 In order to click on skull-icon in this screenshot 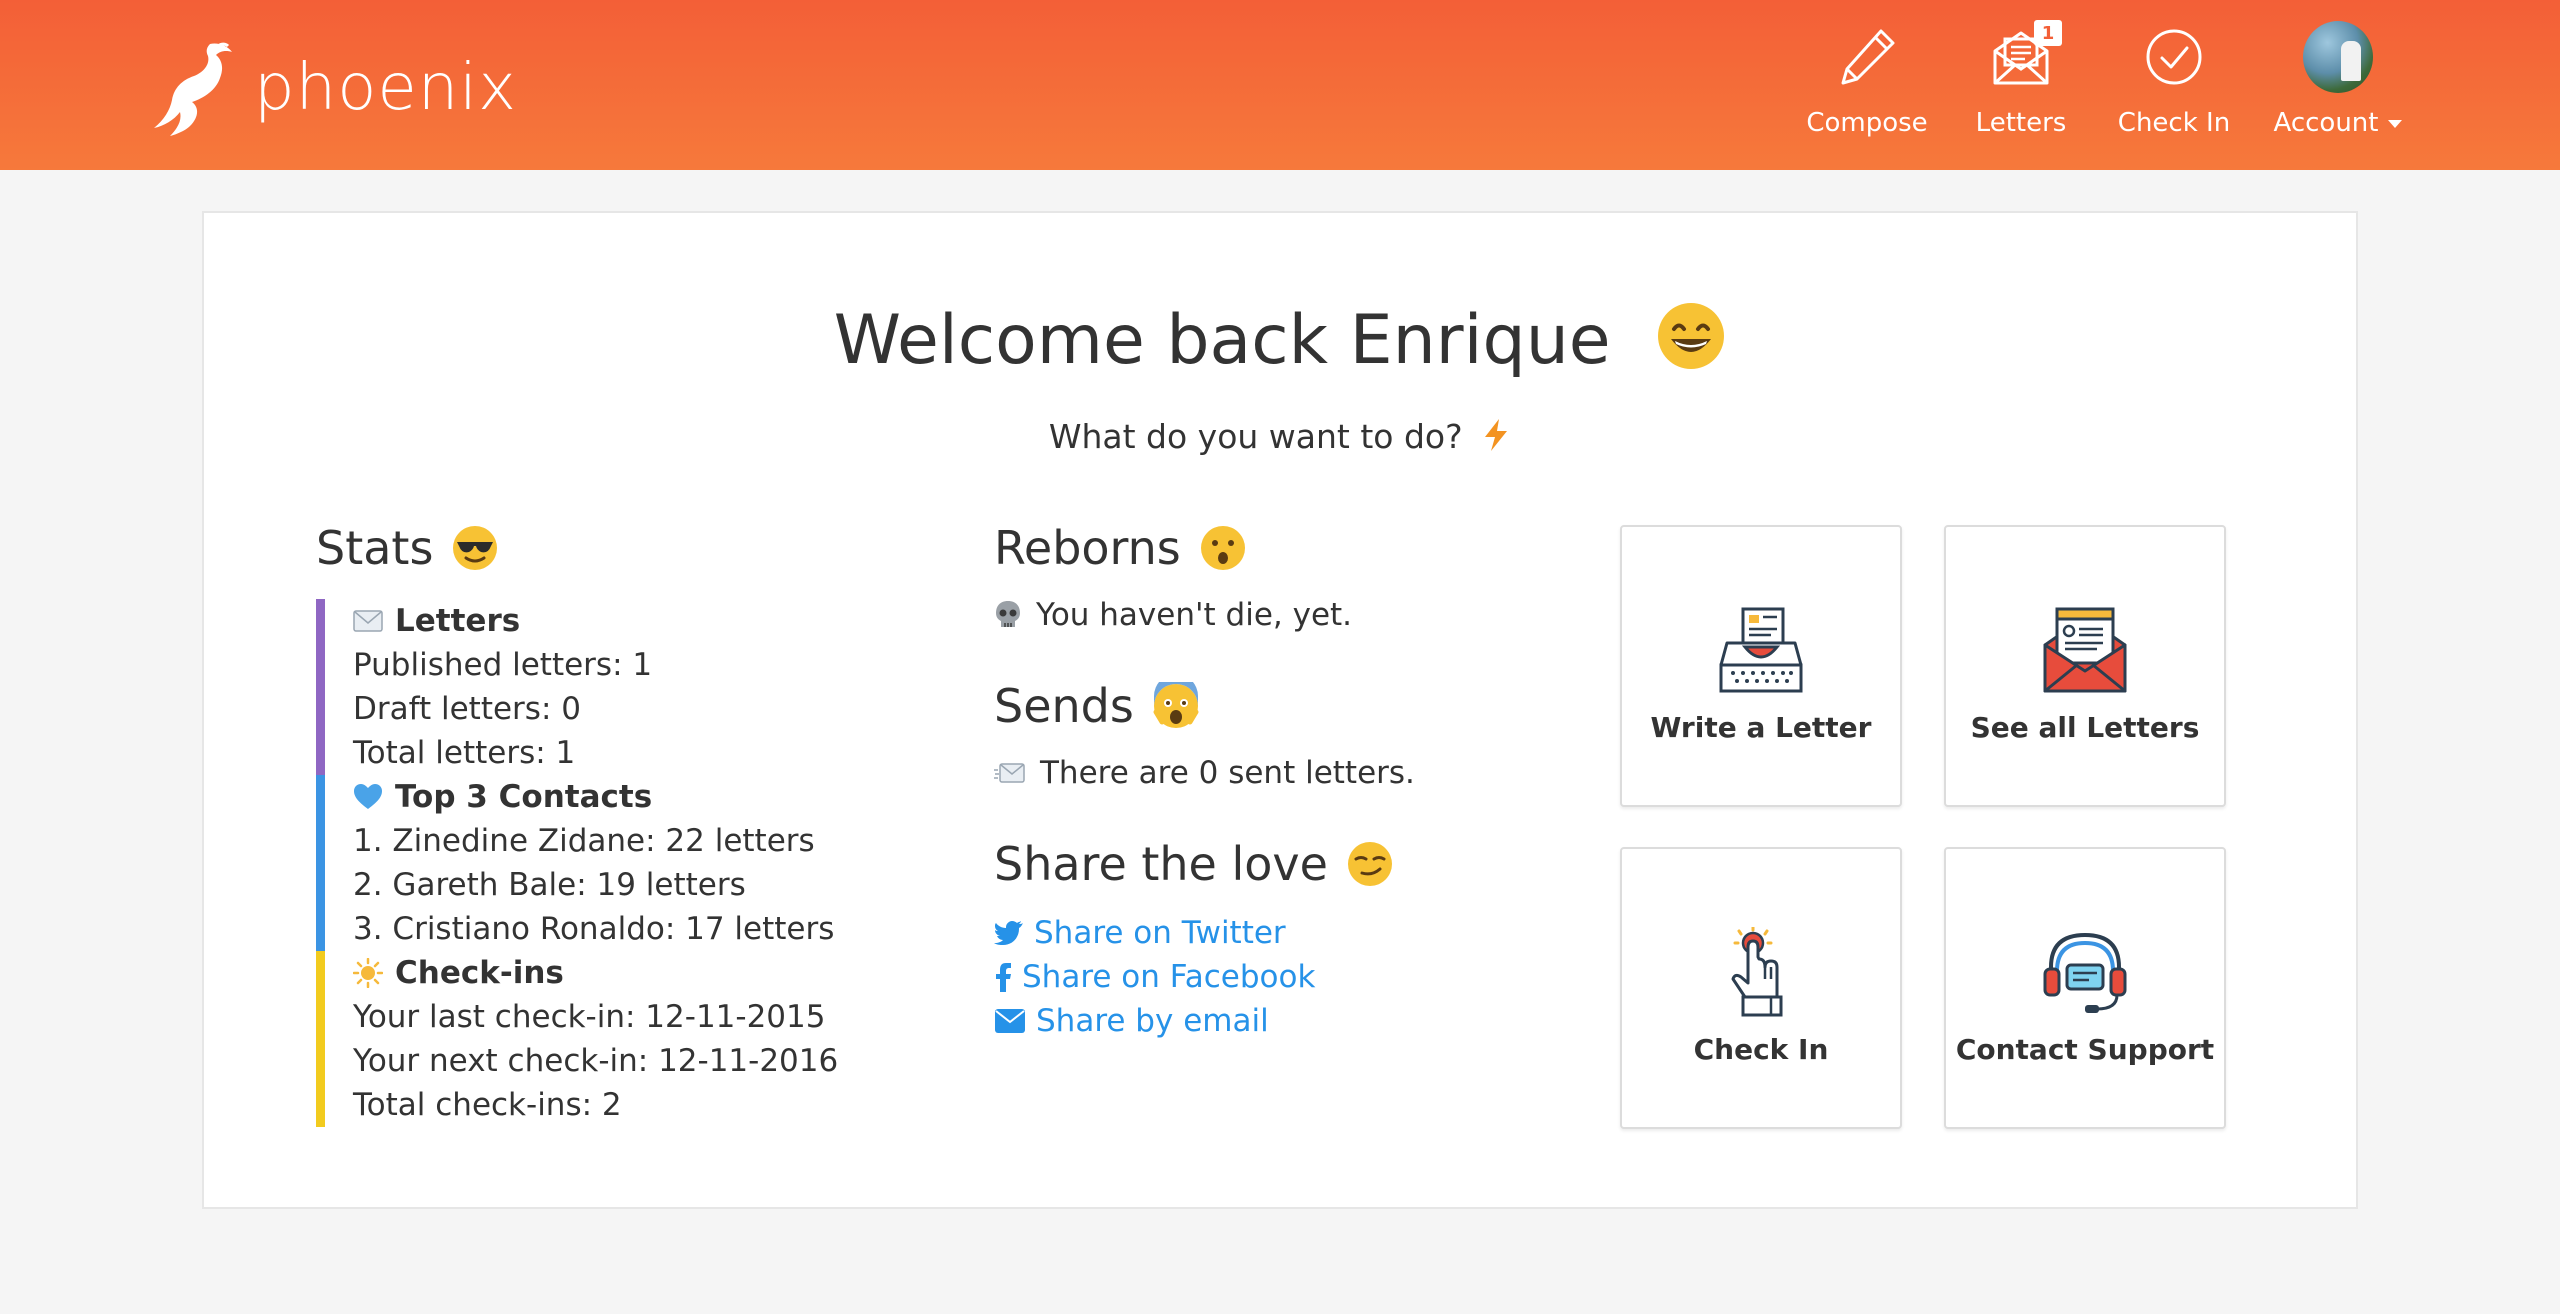, I will do `click(1008, 614)`.